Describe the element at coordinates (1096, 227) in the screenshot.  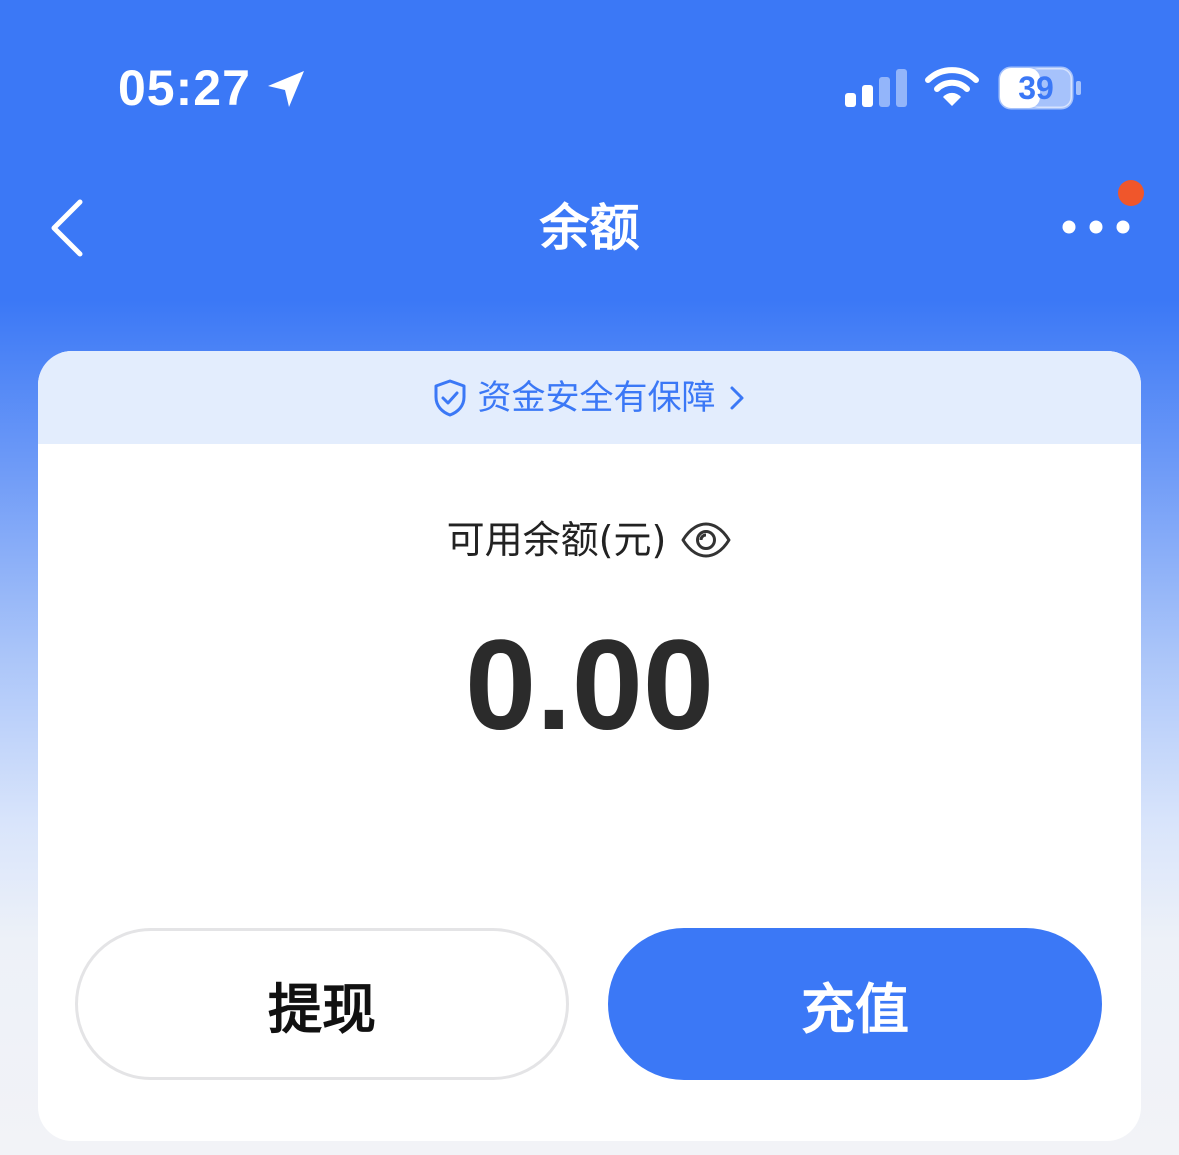
I see `more-dots-icon` at that location.